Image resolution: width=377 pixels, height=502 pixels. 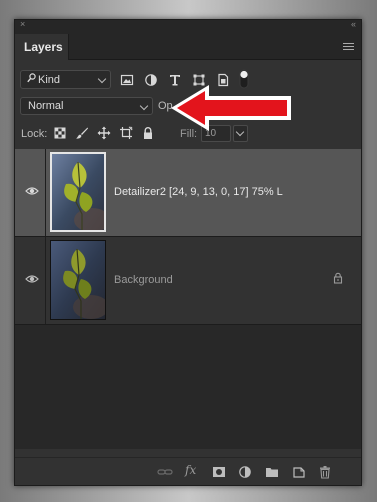 I want to click on mask-icon, so click(x=219, y=472).